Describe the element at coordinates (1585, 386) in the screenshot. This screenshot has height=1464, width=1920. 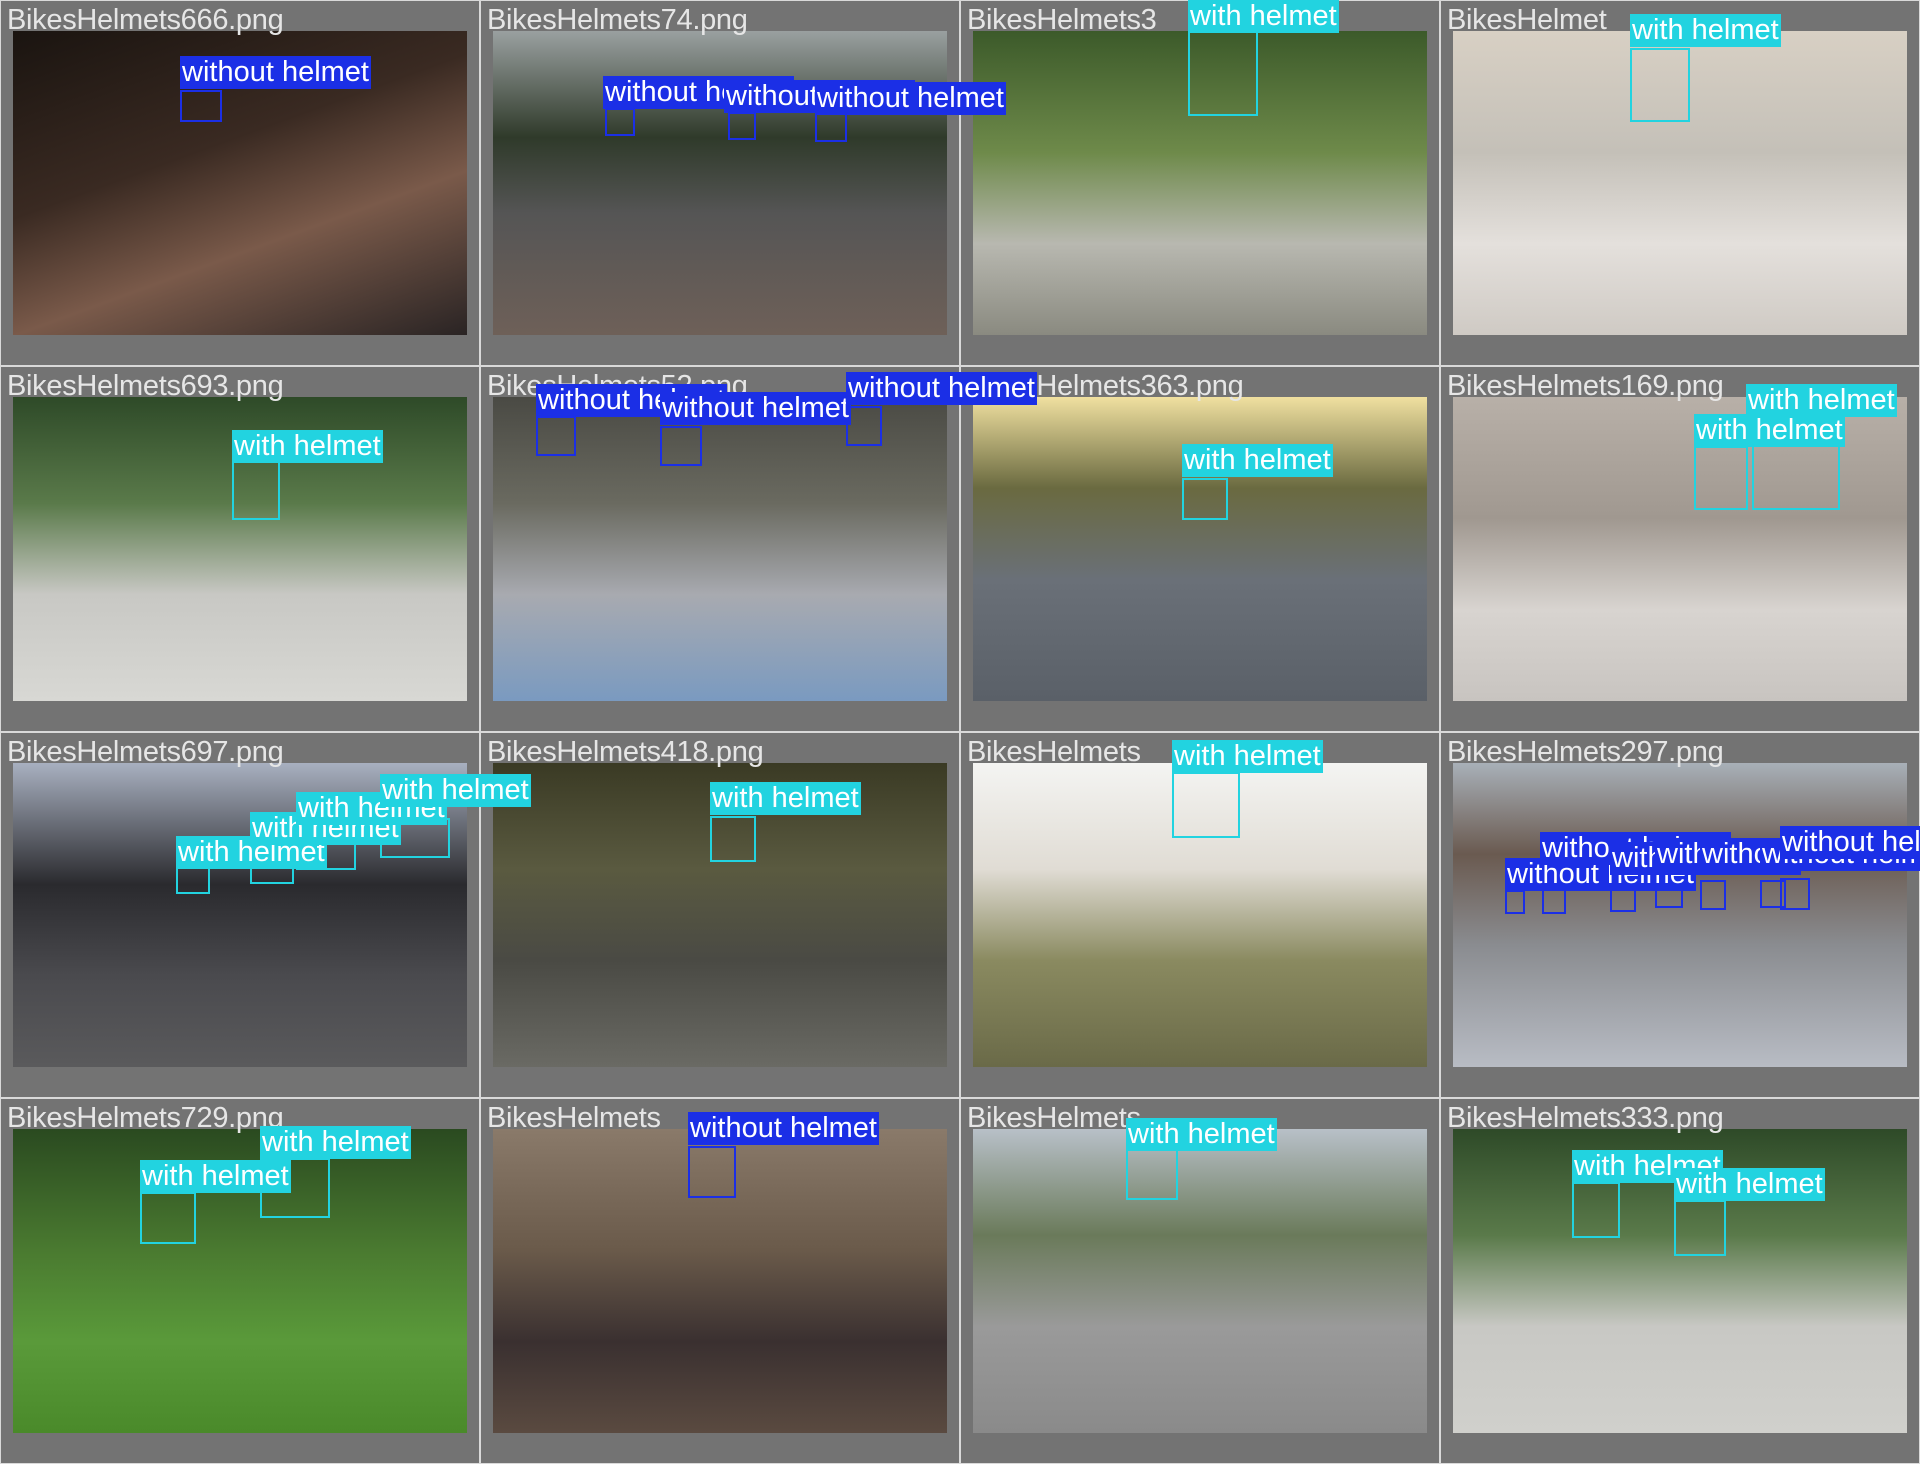
I see `tile-filename: BikesHelmets169.png` at that location.